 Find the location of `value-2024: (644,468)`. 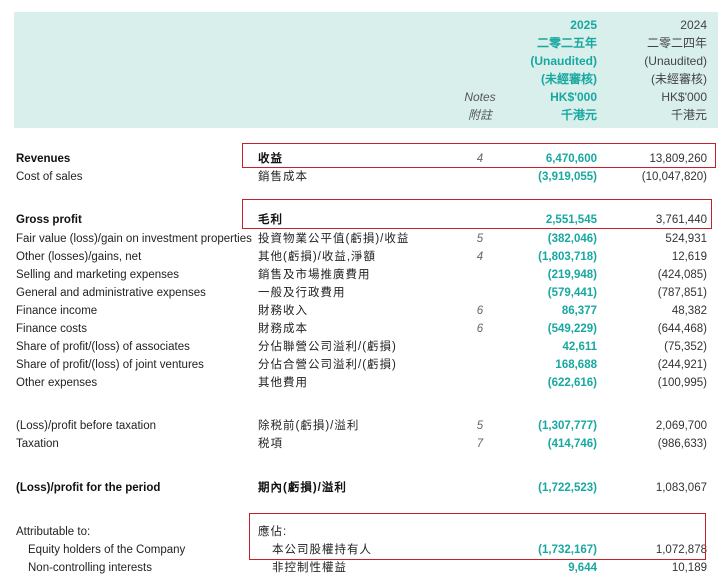

value-2024: (644,468) is located at coordinates (682, 329).